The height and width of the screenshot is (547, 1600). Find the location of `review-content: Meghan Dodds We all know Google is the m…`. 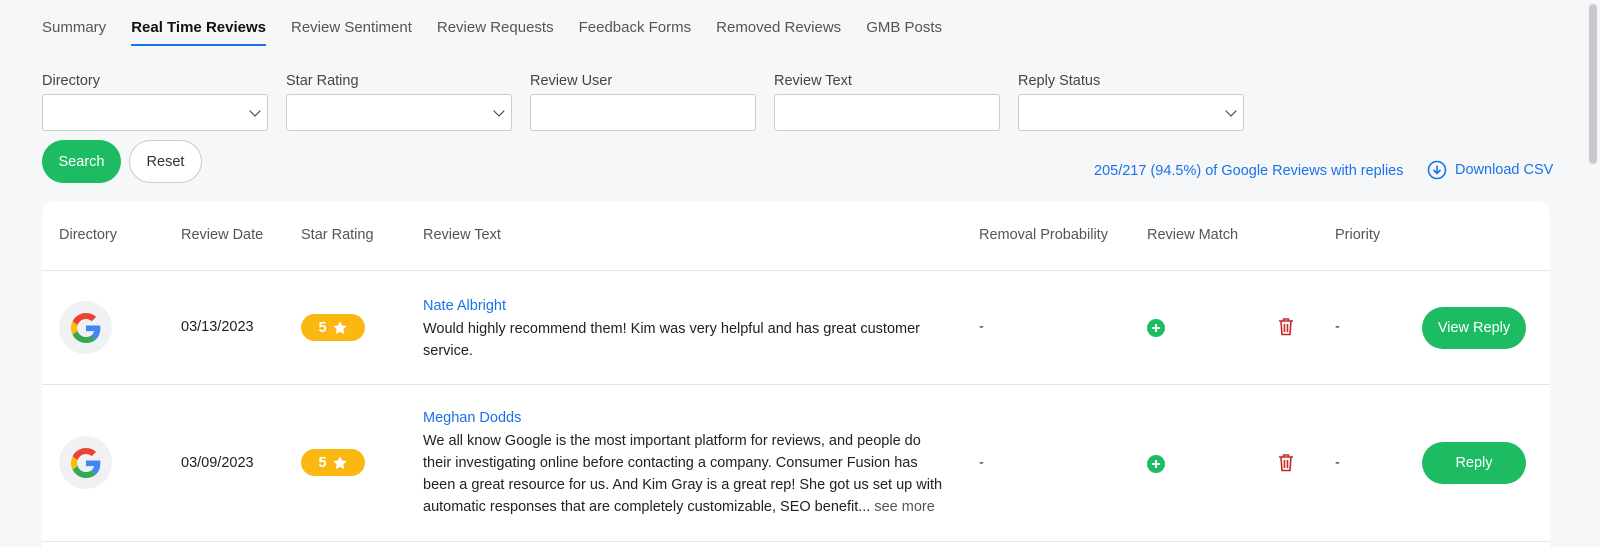

review-content: Meghan Dodds We all know Google is the m… is located at coordinates (683, 464).